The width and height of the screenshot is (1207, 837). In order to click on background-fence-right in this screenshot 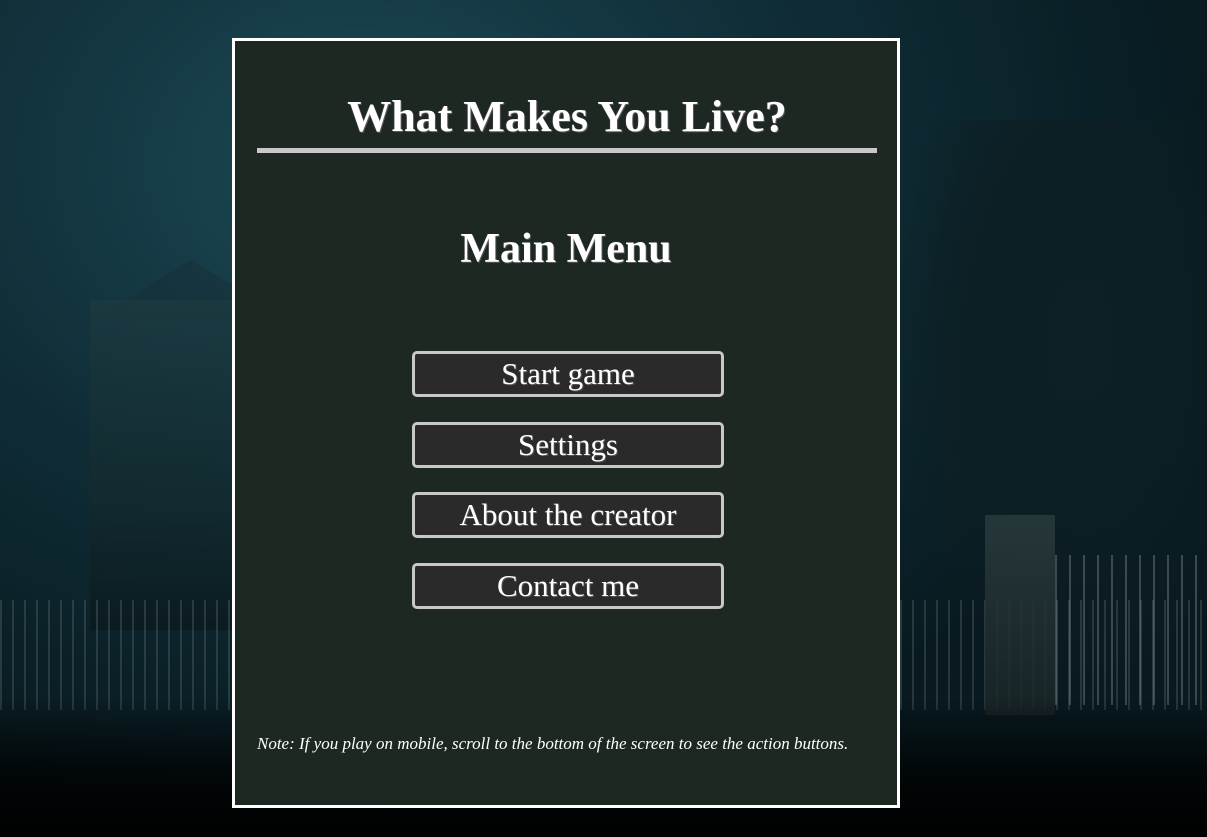, I will do `click(1131, 630)`.